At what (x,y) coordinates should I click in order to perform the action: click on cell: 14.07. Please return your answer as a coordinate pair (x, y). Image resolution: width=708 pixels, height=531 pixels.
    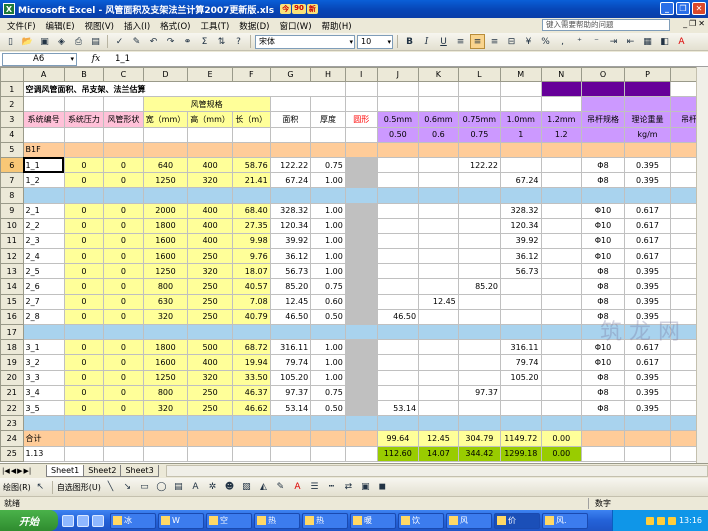
    Looking at the image, I should click on (438, 453).